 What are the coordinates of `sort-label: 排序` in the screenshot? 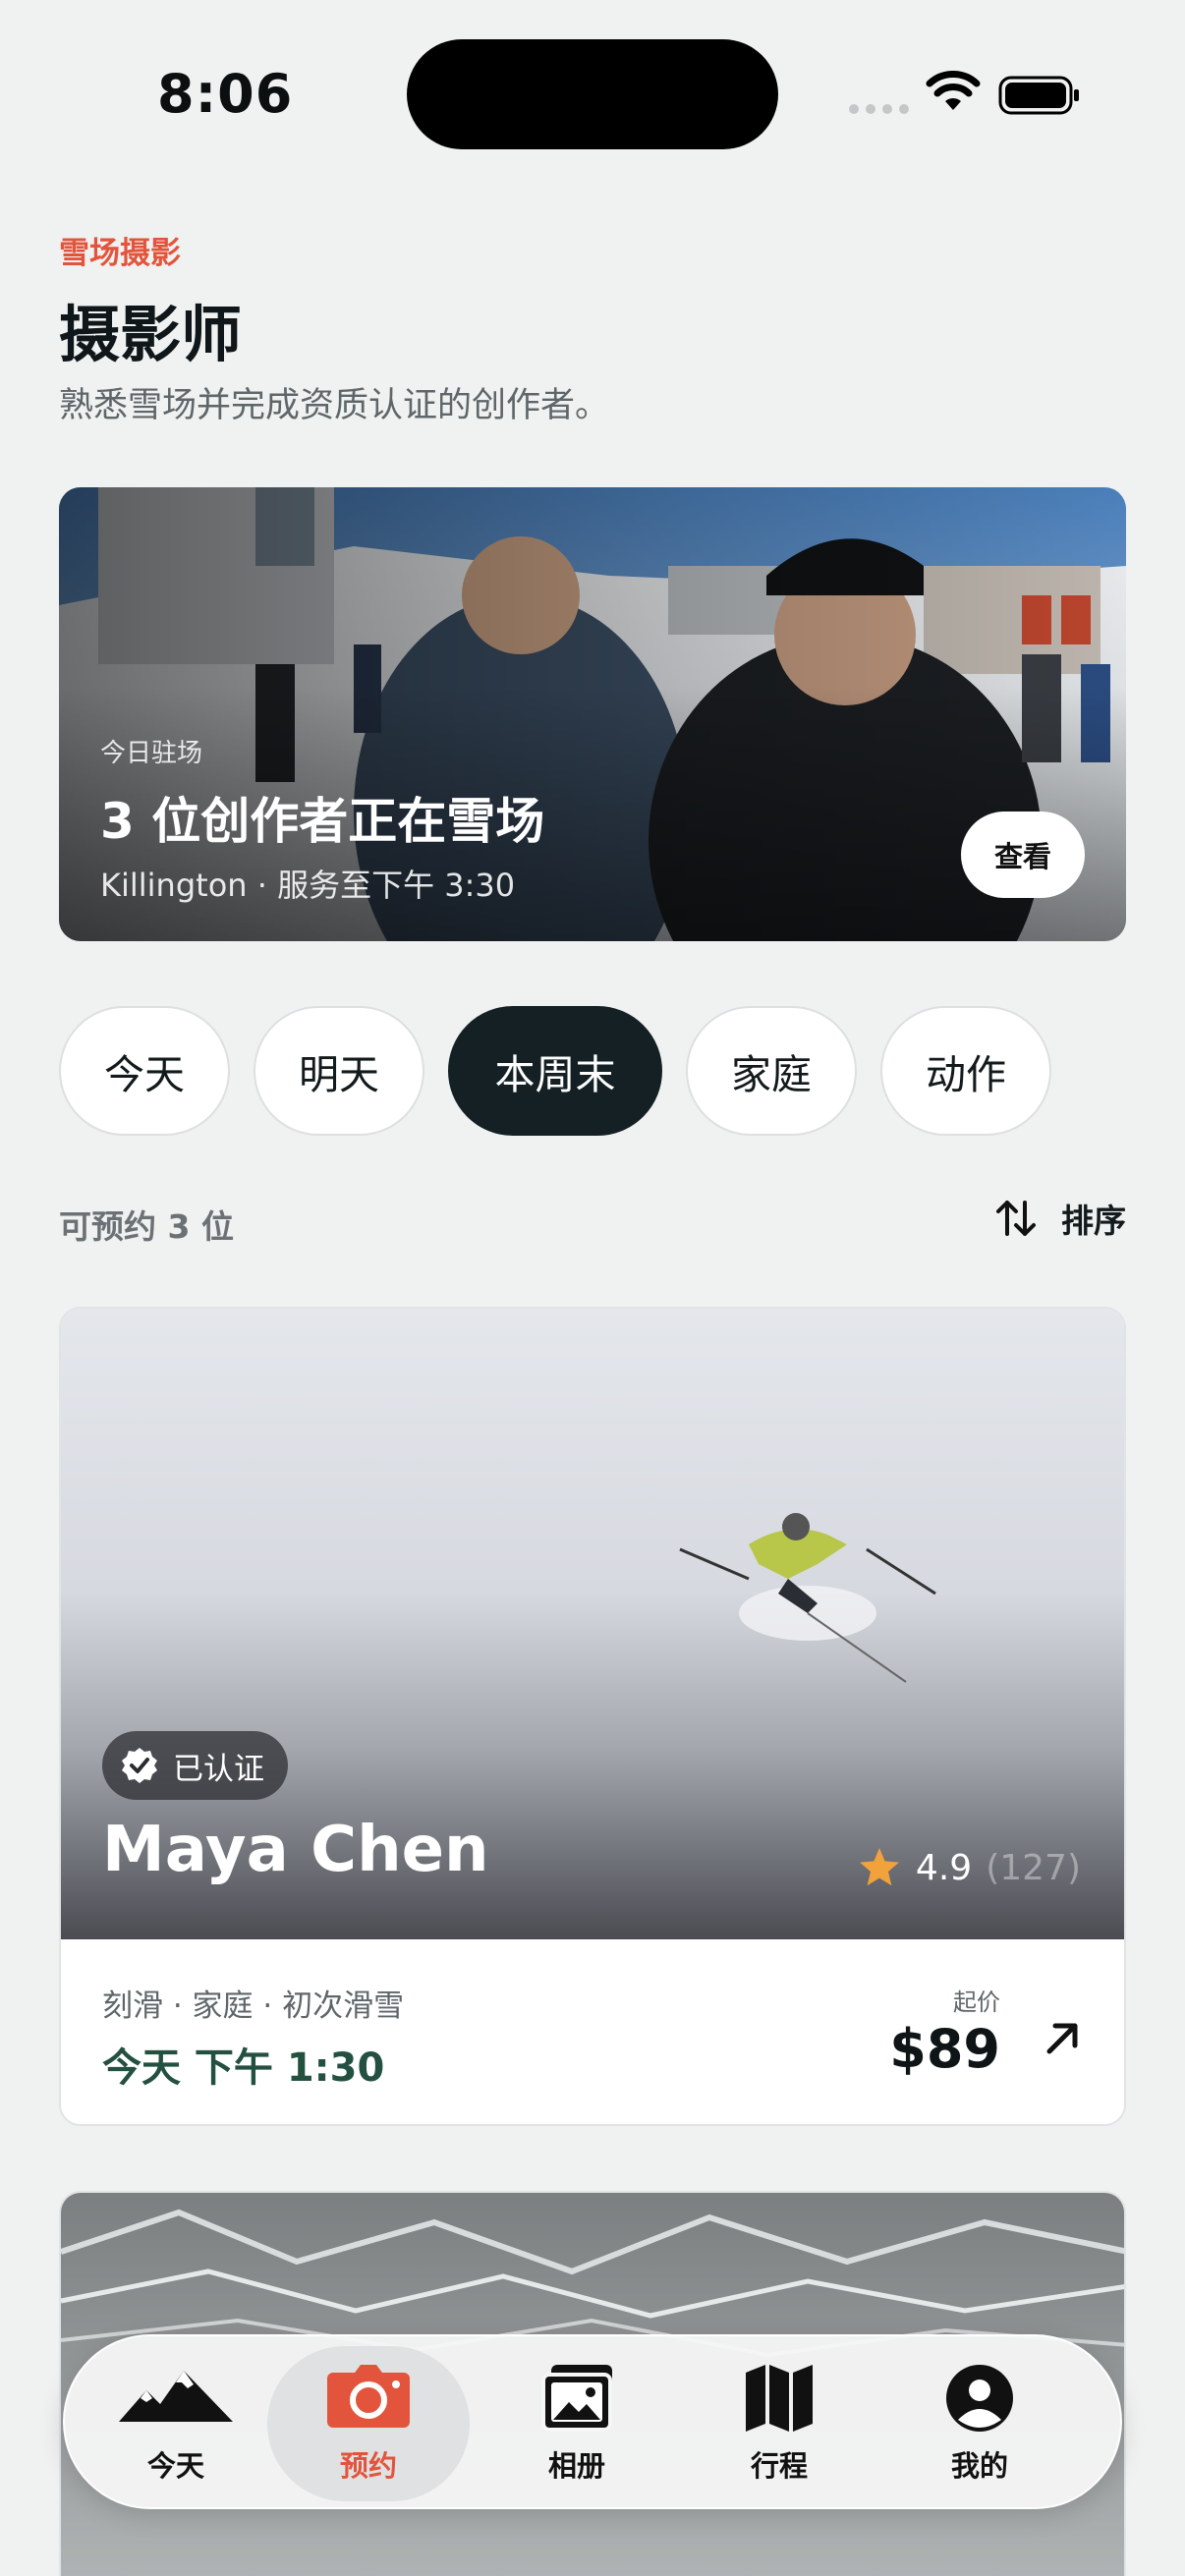 It's located at (1093, 1221).